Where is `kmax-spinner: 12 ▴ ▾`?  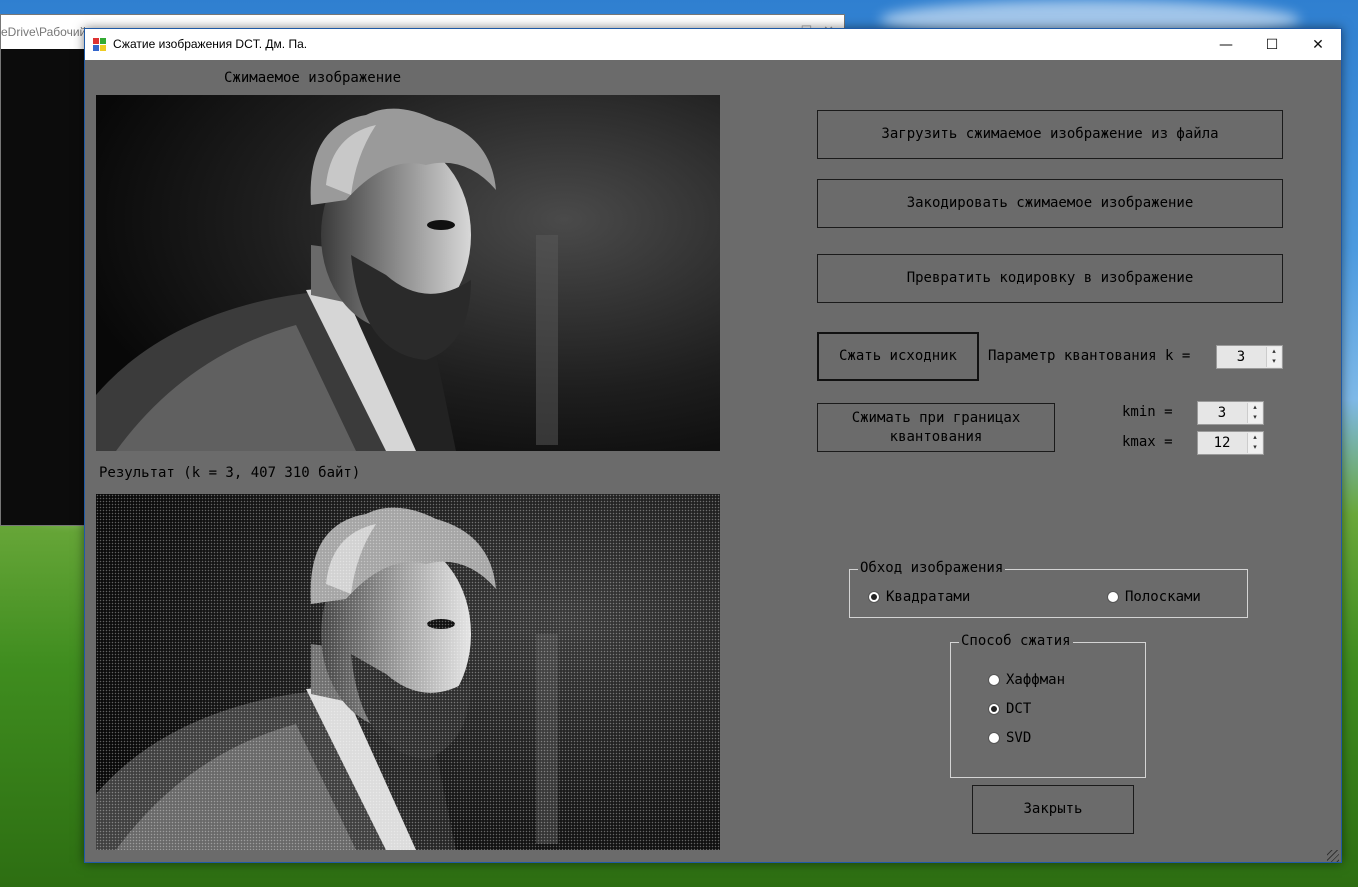
kmax-spinner: 12 ▴ ▾ is located at coordinates (1230, 443).